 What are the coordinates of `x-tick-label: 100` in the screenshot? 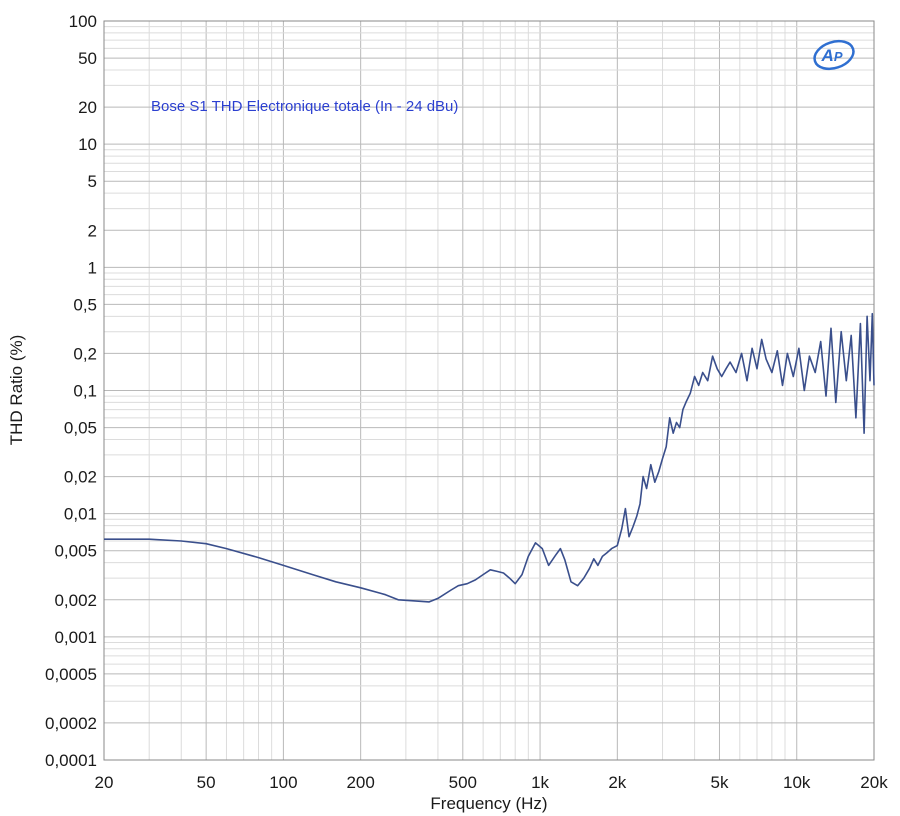 It's located at (283, 782).